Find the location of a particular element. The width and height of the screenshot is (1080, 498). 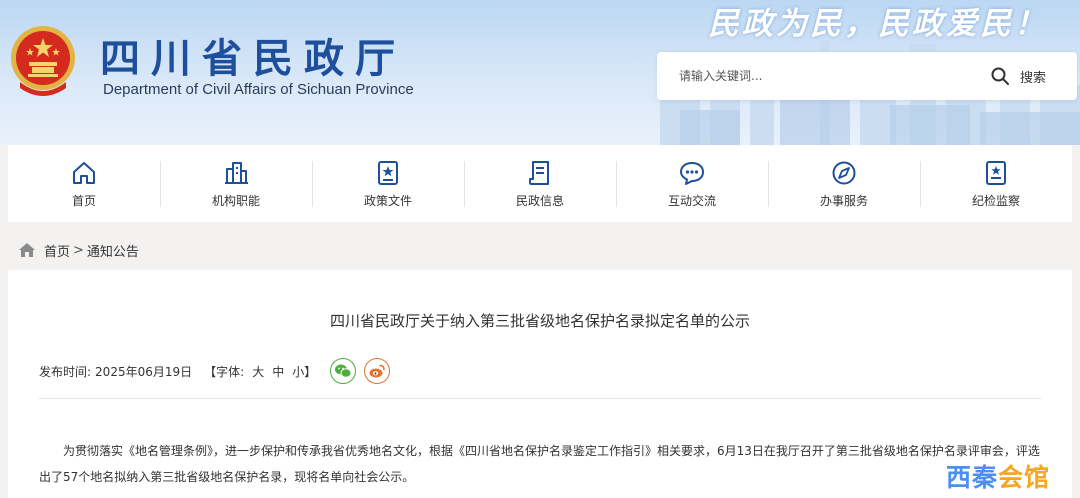

font-size-small: 小 is located at coordinates (298, 371).